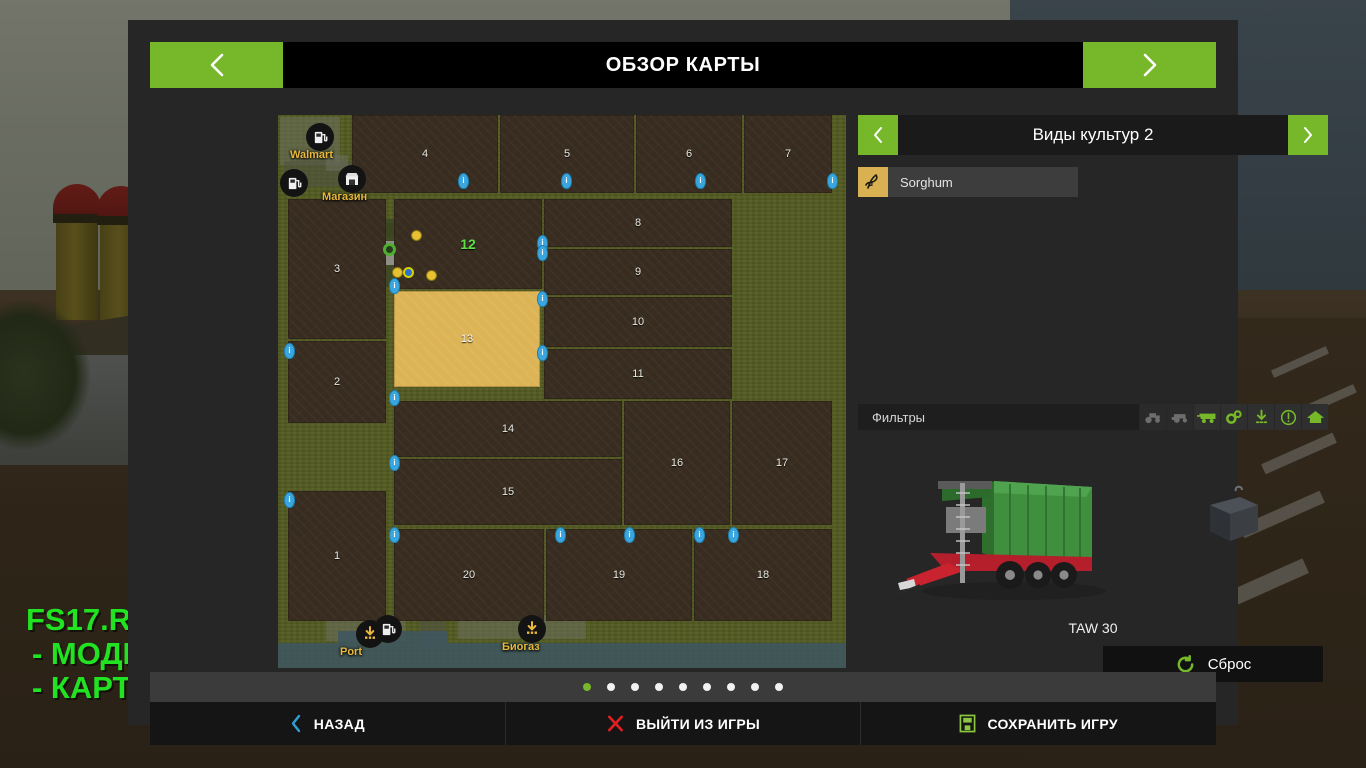  I want to click on dialog-header: ОБЗОР КАРТЫ, so click(683, 65).